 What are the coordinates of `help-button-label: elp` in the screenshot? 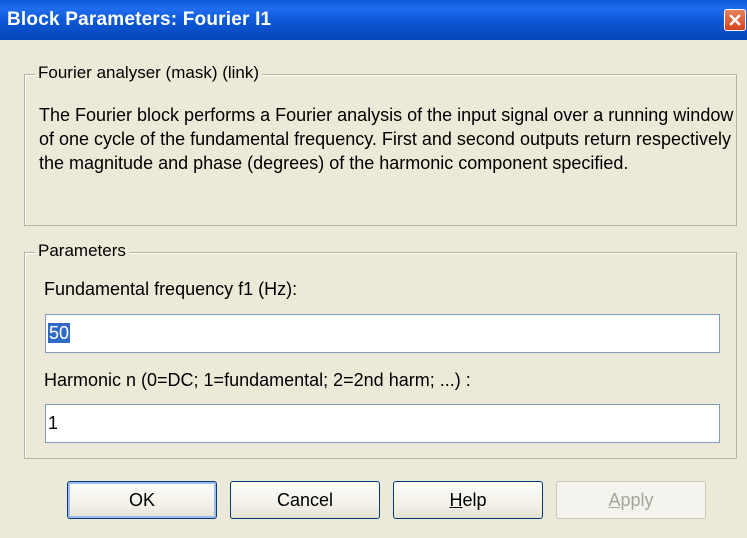 It's located at (474, 499).